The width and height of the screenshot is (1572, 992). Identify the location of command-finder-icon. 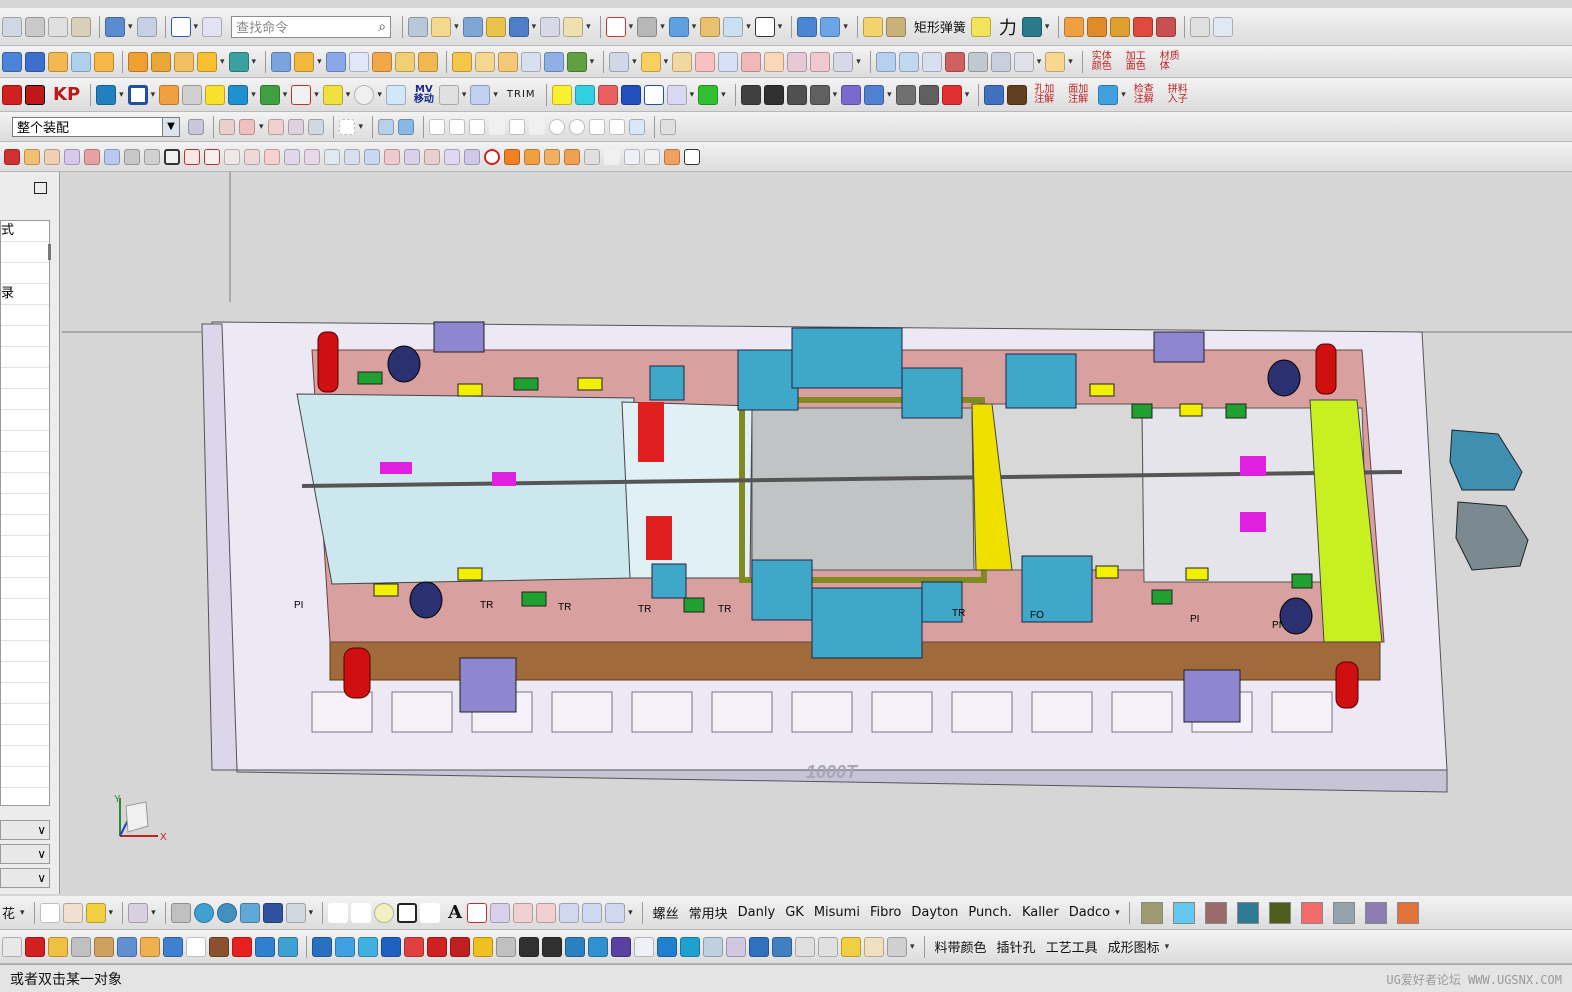
(212, 26).